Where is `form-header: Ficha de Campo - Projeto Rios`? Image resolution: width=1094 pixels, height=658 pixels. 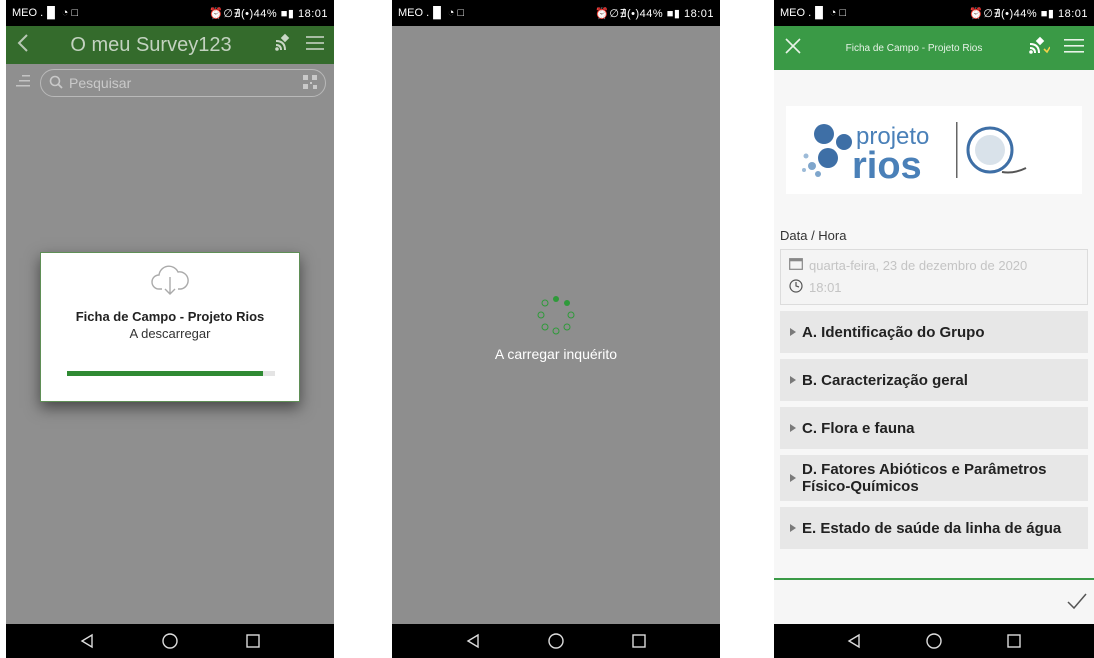 form-header: Ficha de Campo - Projeto Rios is located at coordinates (934, 48).